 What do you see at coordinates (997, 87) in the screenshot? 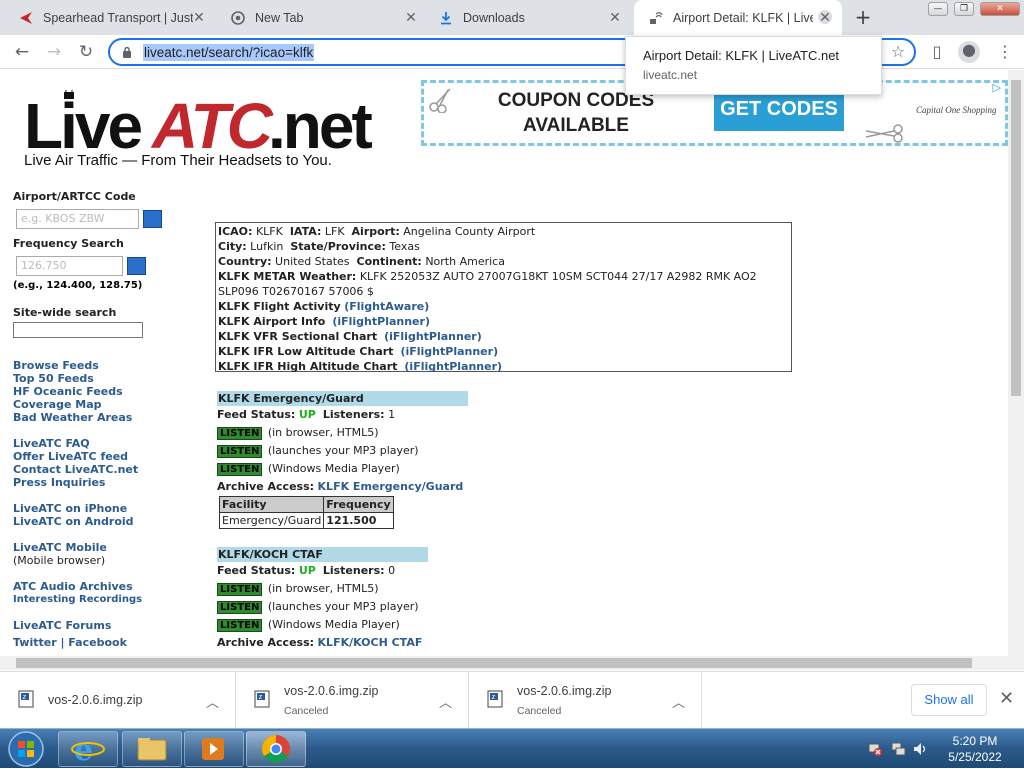
I see `adchoices-icon: ▷` at bounding box center [997, 87].